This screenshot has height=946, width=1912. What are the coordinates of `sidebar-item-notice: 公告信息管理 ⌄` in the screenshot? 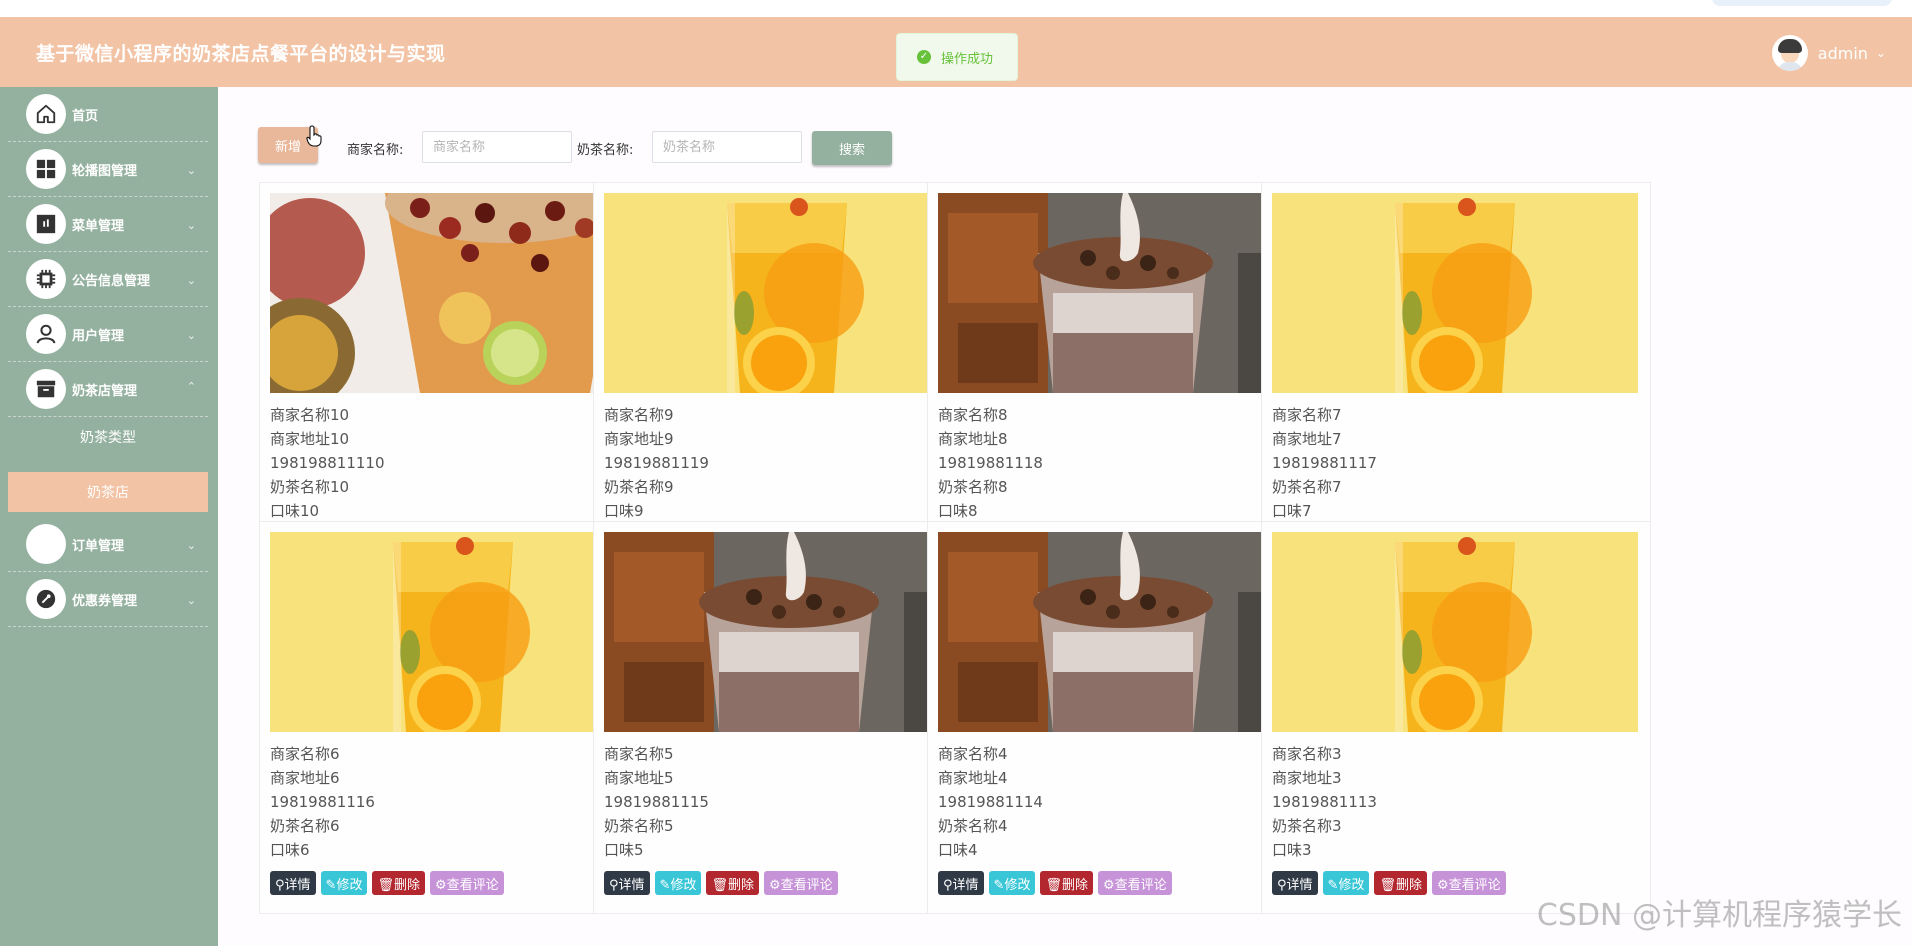 It's located at (108, 279).